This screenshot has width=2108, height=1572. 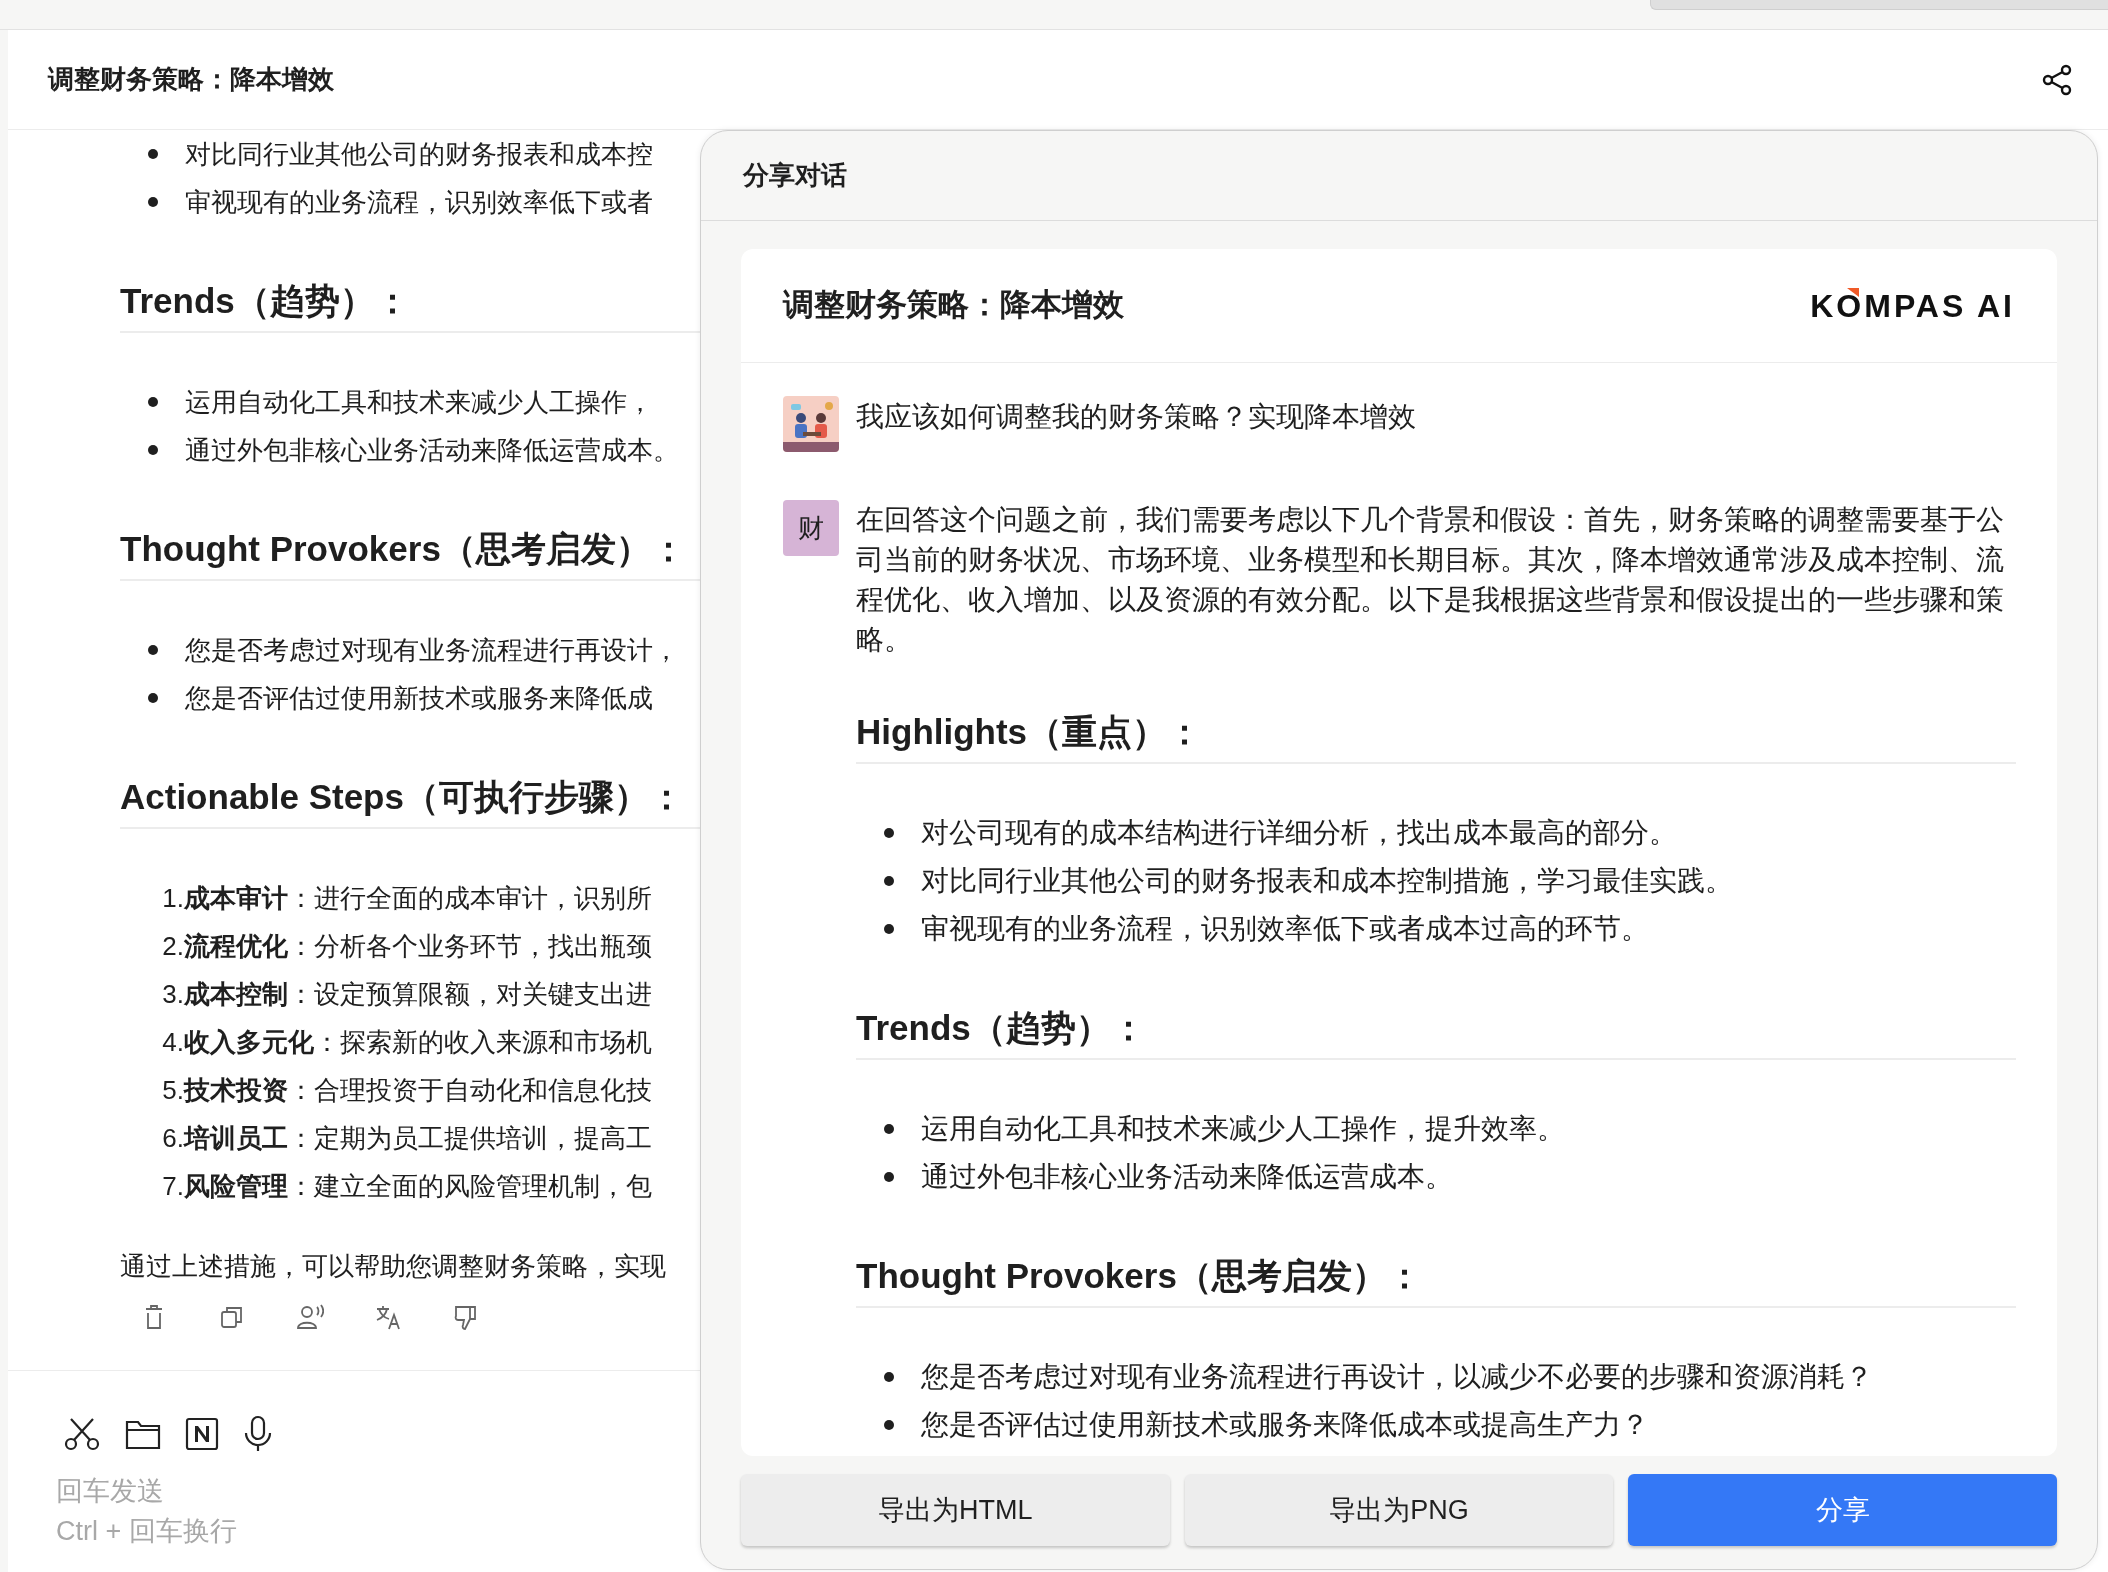 What do you see at coordinates (258, 1434) in the screenshot?
I see `microphone-icon` at bounding box center [258, 1434].